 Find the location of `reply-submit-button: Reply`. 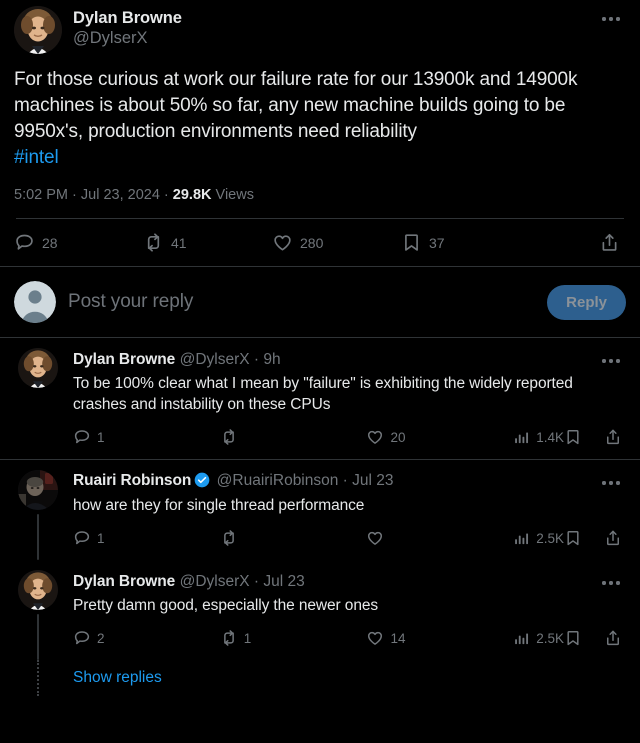

reply-submit-button: Reply is located at coordinates (586, 302).